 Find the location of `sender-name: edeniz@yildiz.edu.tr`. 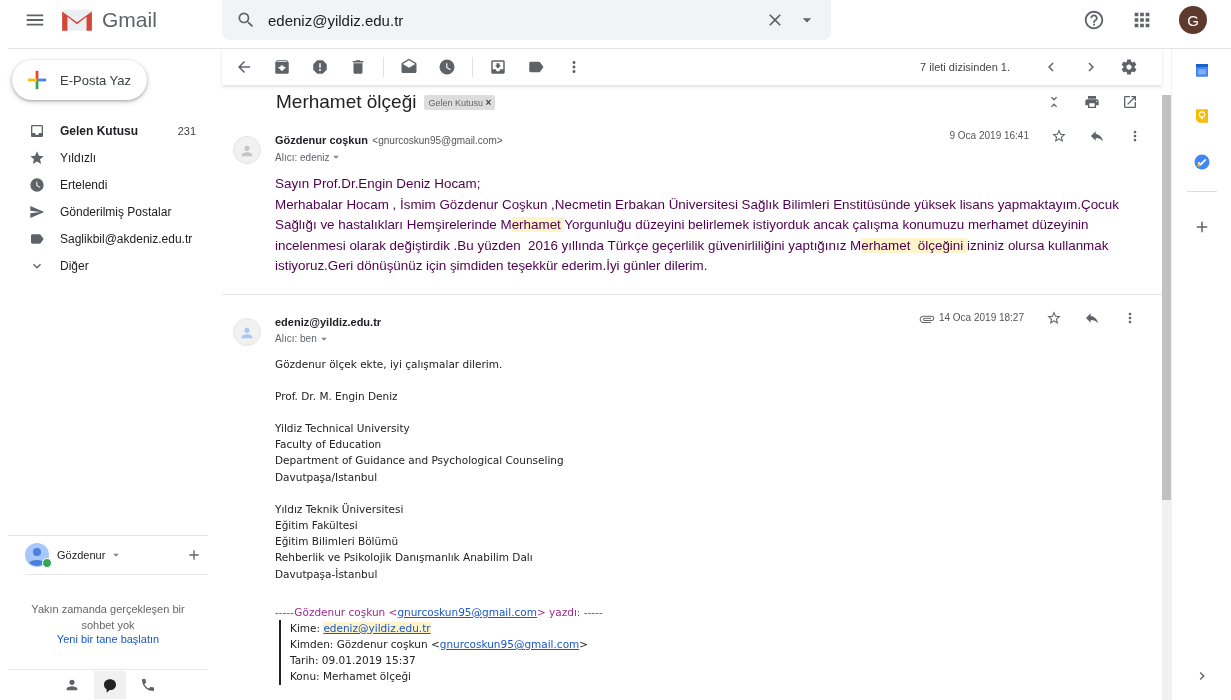

sender-name: edeniz@yildiz.edu.tr is located at coordinates (328, 321).